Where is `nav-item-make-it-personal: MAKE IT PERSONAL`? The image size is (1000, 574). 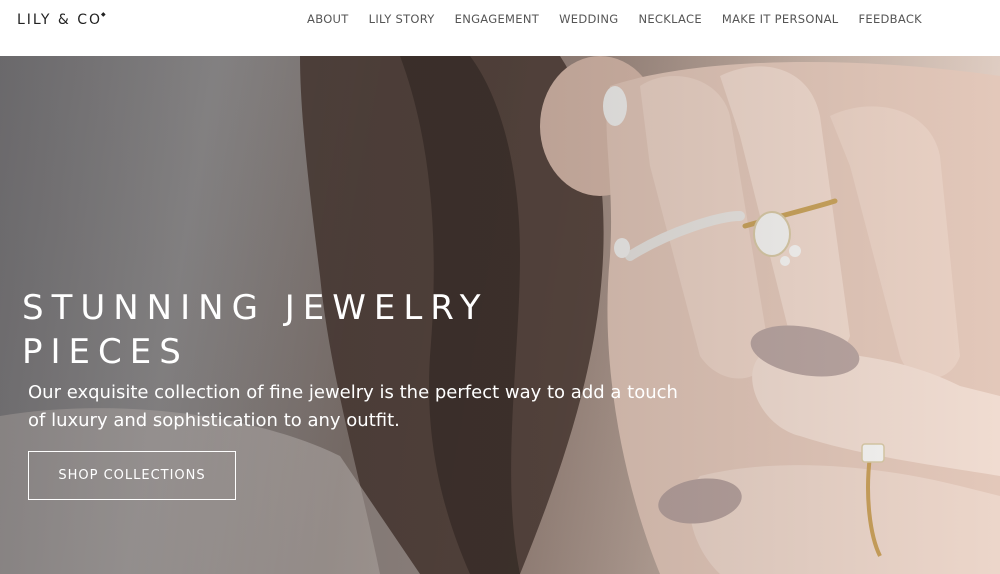
nav-item-make-it-personal: MAKE IT PERSONAL is located at coordinates (780, 19).